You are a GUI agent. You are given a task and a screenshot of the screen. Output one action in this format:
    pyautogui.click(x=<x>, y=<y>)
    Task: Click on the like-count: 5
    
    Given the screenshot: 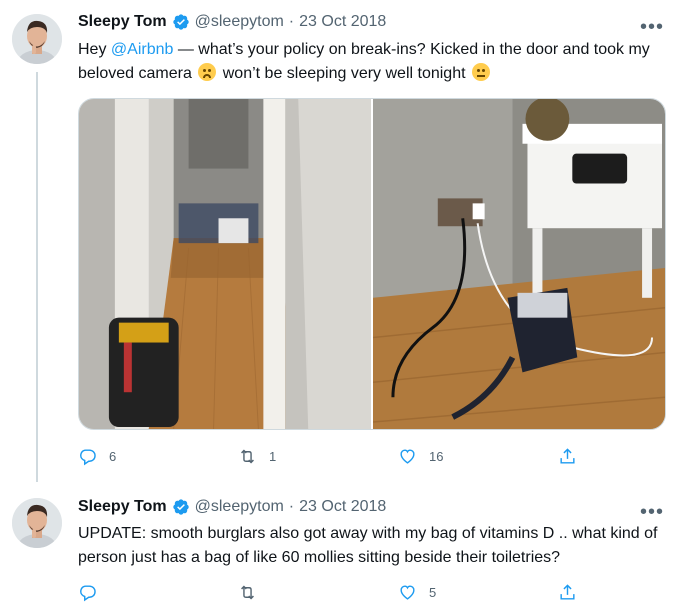 What is the action you would take?
    pyautogui.click(x=433, y=592)
    